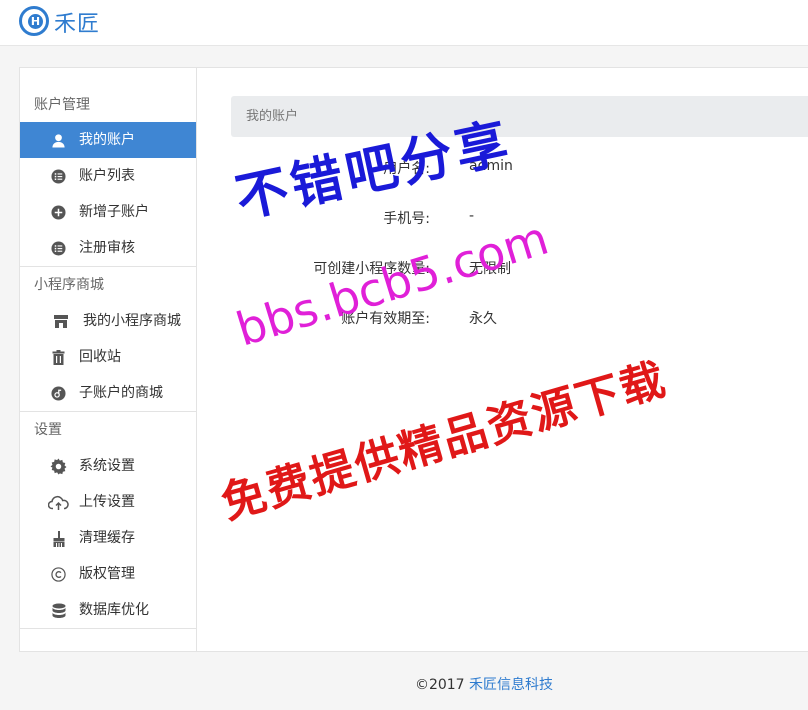 Image resolution: width=808 pixels, height=710 pixels. I want to click on footer-copyright: ©2017, so click(439, 685).